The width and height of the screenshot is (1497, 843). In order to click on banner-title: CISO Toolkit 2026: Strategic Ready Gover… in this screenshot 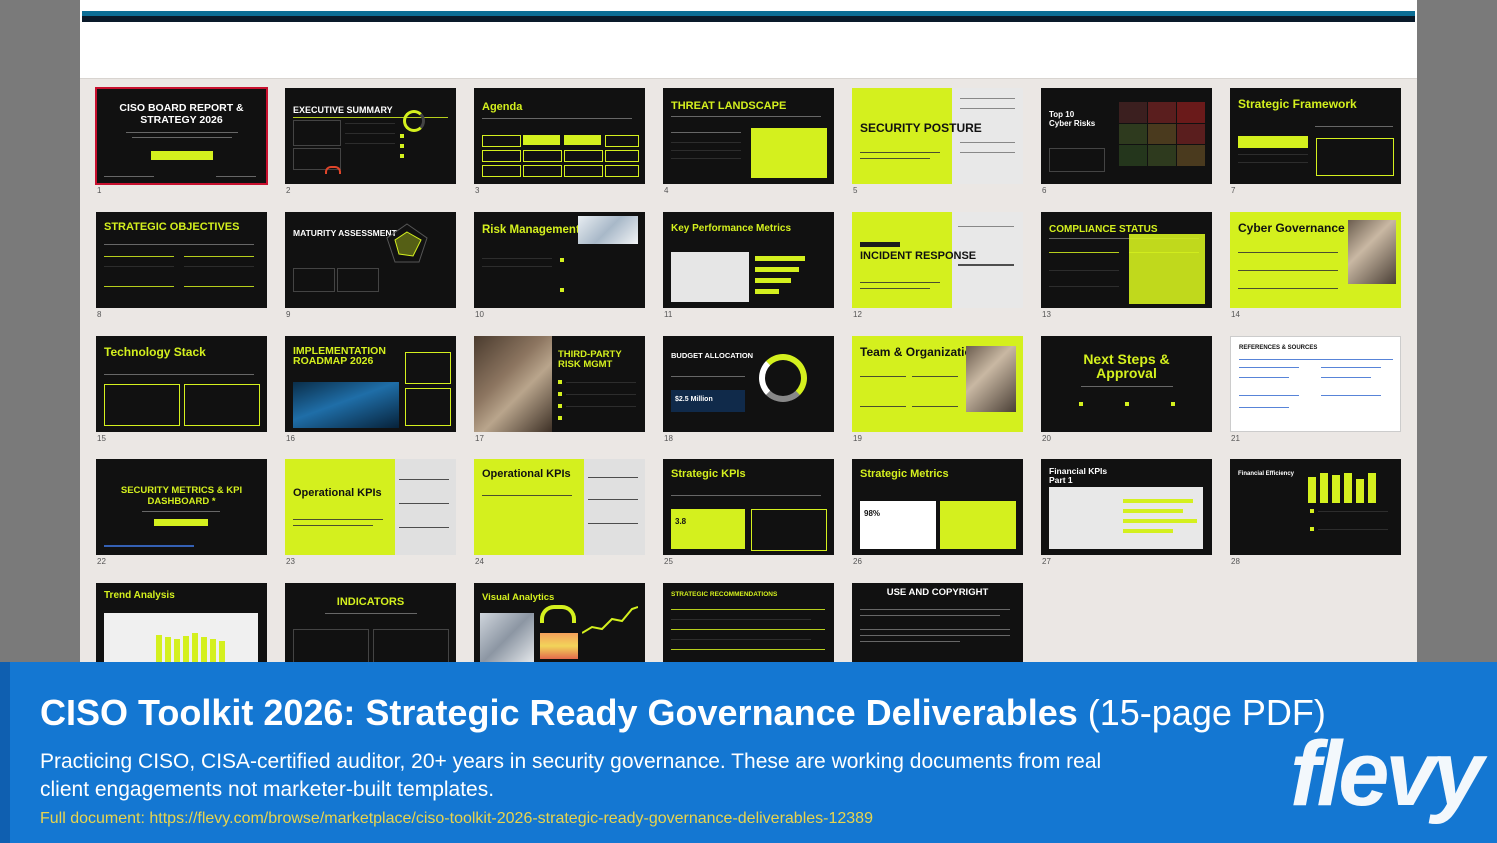, I will do `click(683, 713)`.